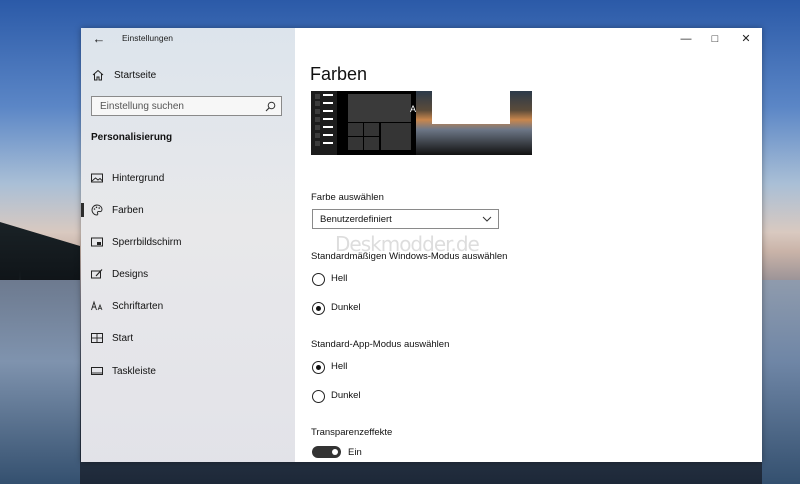  I want to click on desktop-background-left, so click(40, 242).